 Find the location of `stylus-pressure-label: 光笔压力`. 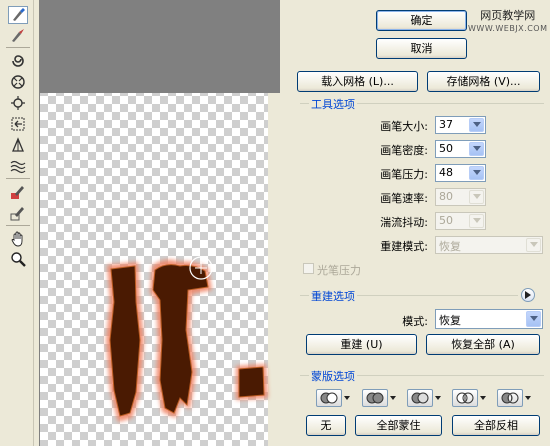

stylus-pressure-label: 光笔压力 is located at coordinates (339, 270).